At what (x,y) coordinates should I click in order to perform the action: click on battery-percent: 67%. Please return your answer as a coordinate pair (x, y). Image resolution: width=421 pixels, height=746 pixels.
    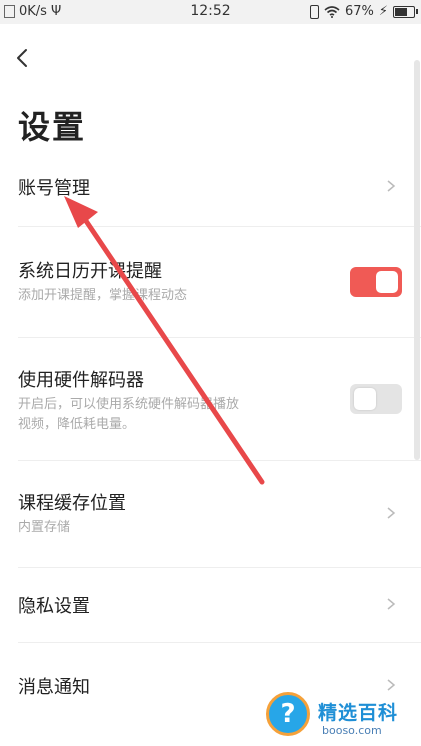
    Looking at the image, I should click on (359, 11).